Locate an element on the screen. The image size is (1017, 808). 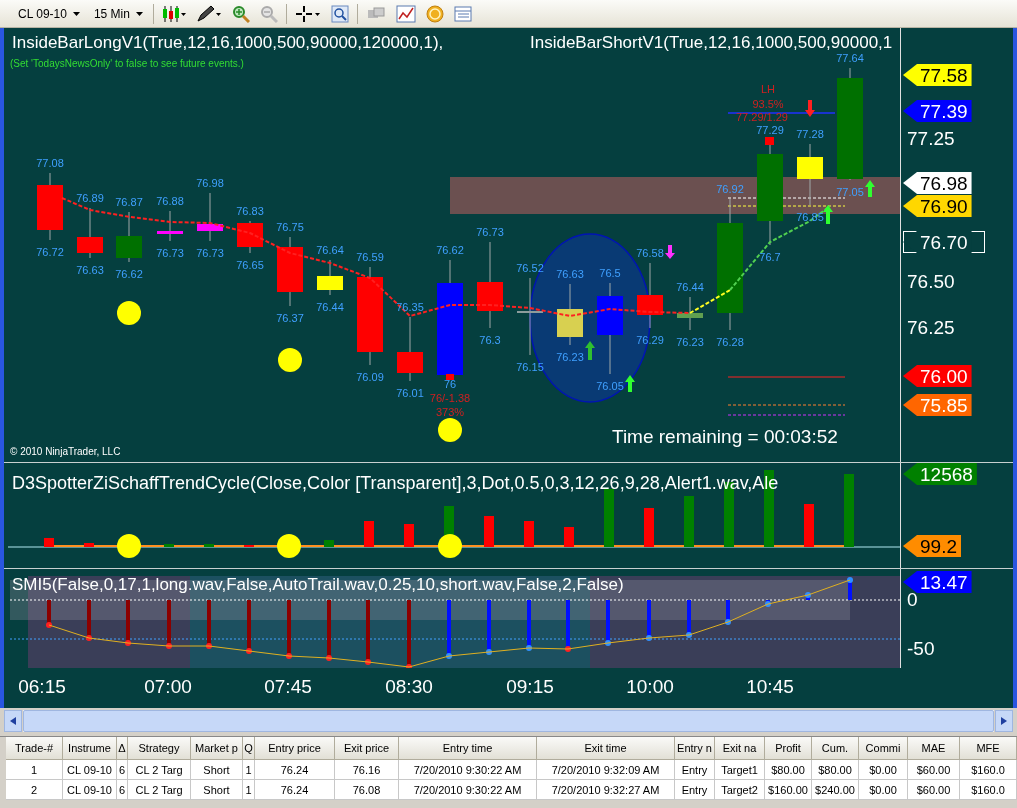
indicator-title: InsideBarShortV1(True,12,16,1000,500,90000,1 is located at coordinates (711, 43).